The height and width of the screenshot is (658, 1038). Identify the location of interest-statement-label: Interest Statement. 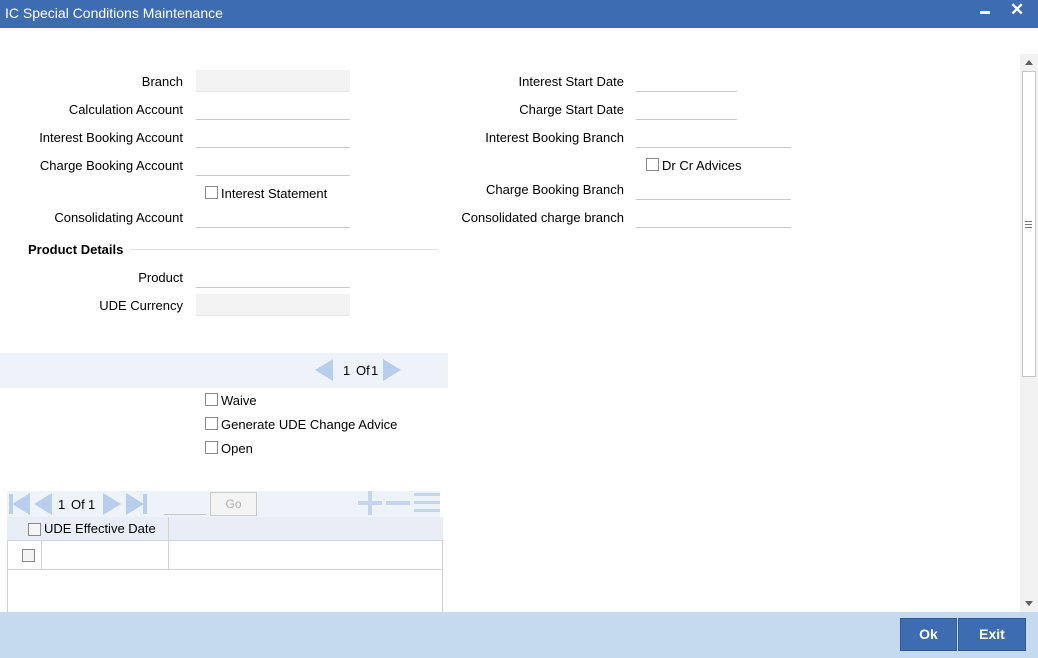
(274, 193).